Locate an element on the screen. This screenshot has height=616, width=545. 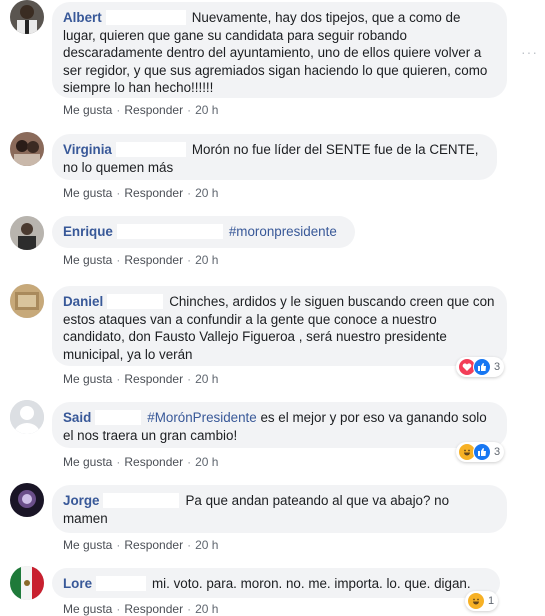
hashtag-link: #MorónPresidente is located at coordinates (201, 417).